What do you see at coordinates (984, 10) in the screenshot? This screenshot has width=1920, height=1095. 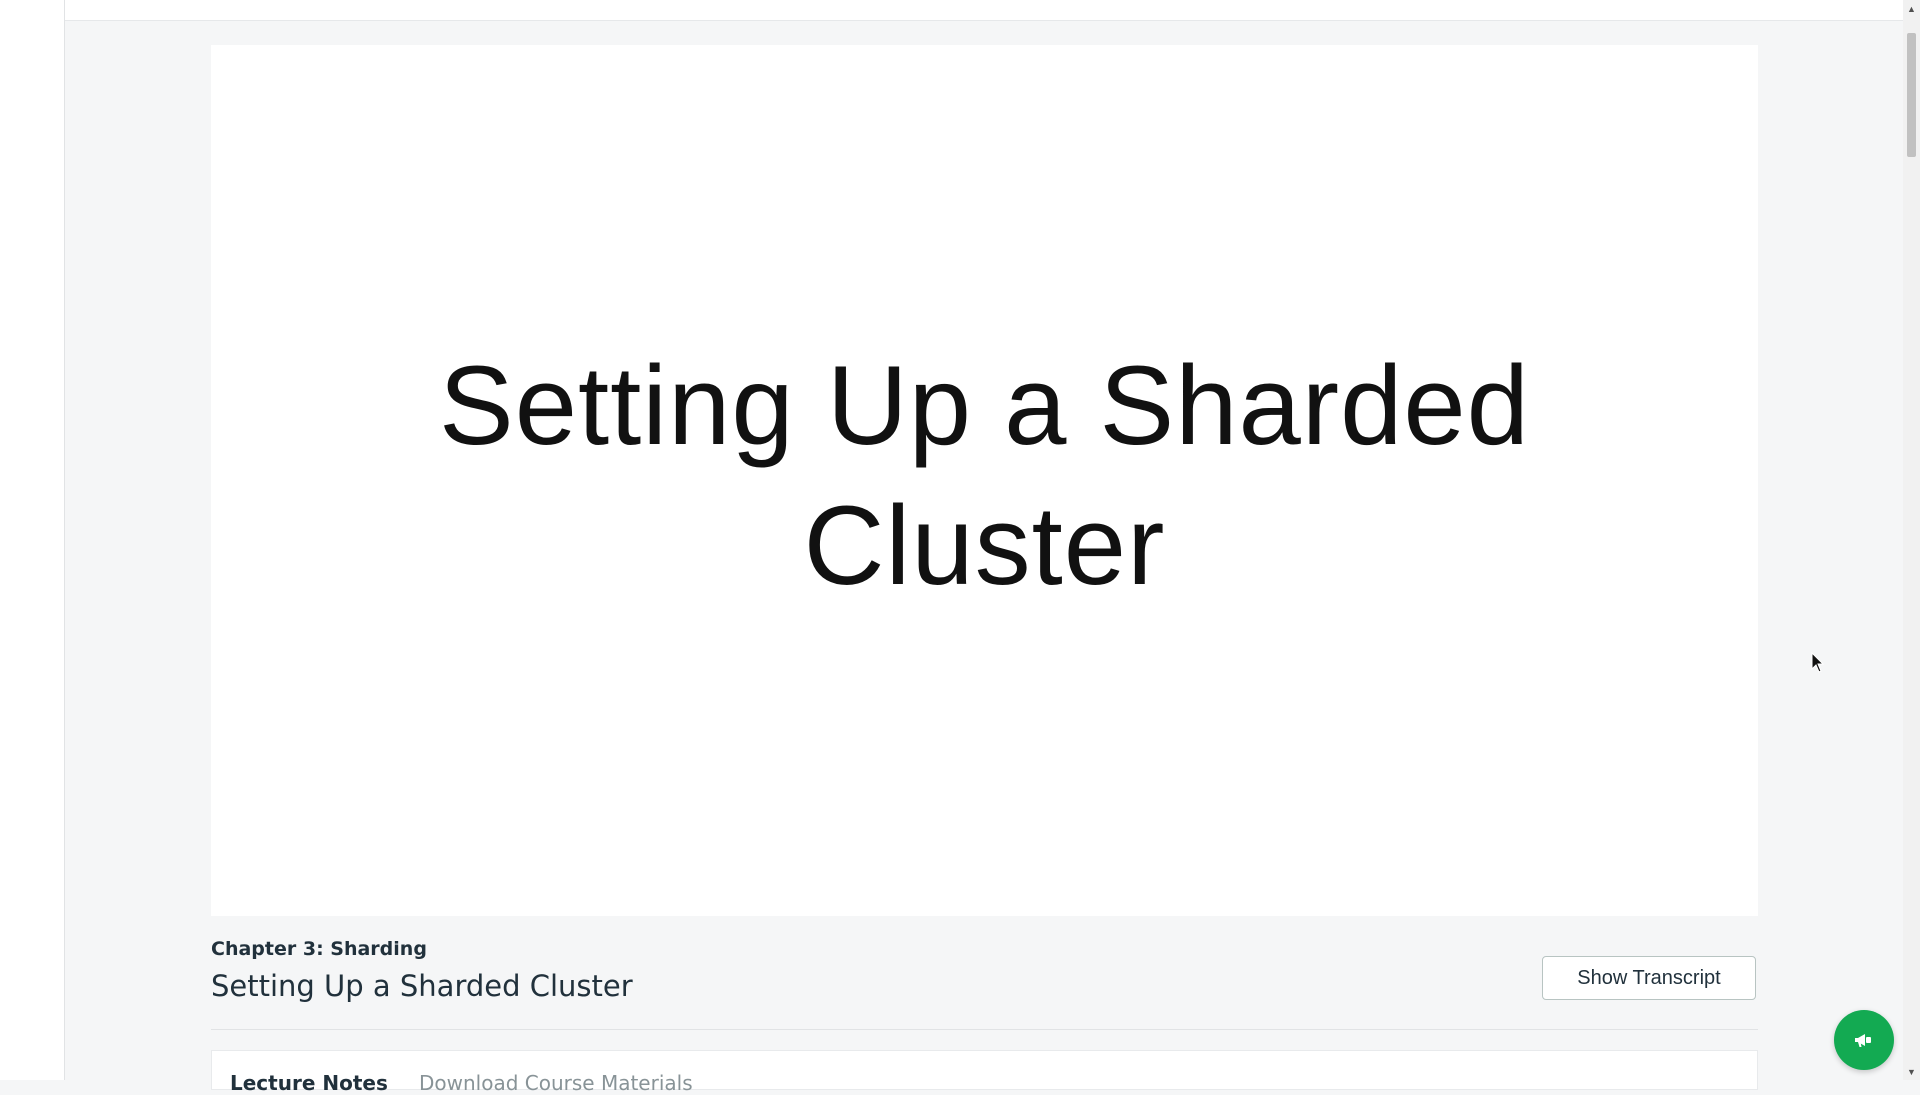 I see `top-header-strip` at bounding box center [984, 10].